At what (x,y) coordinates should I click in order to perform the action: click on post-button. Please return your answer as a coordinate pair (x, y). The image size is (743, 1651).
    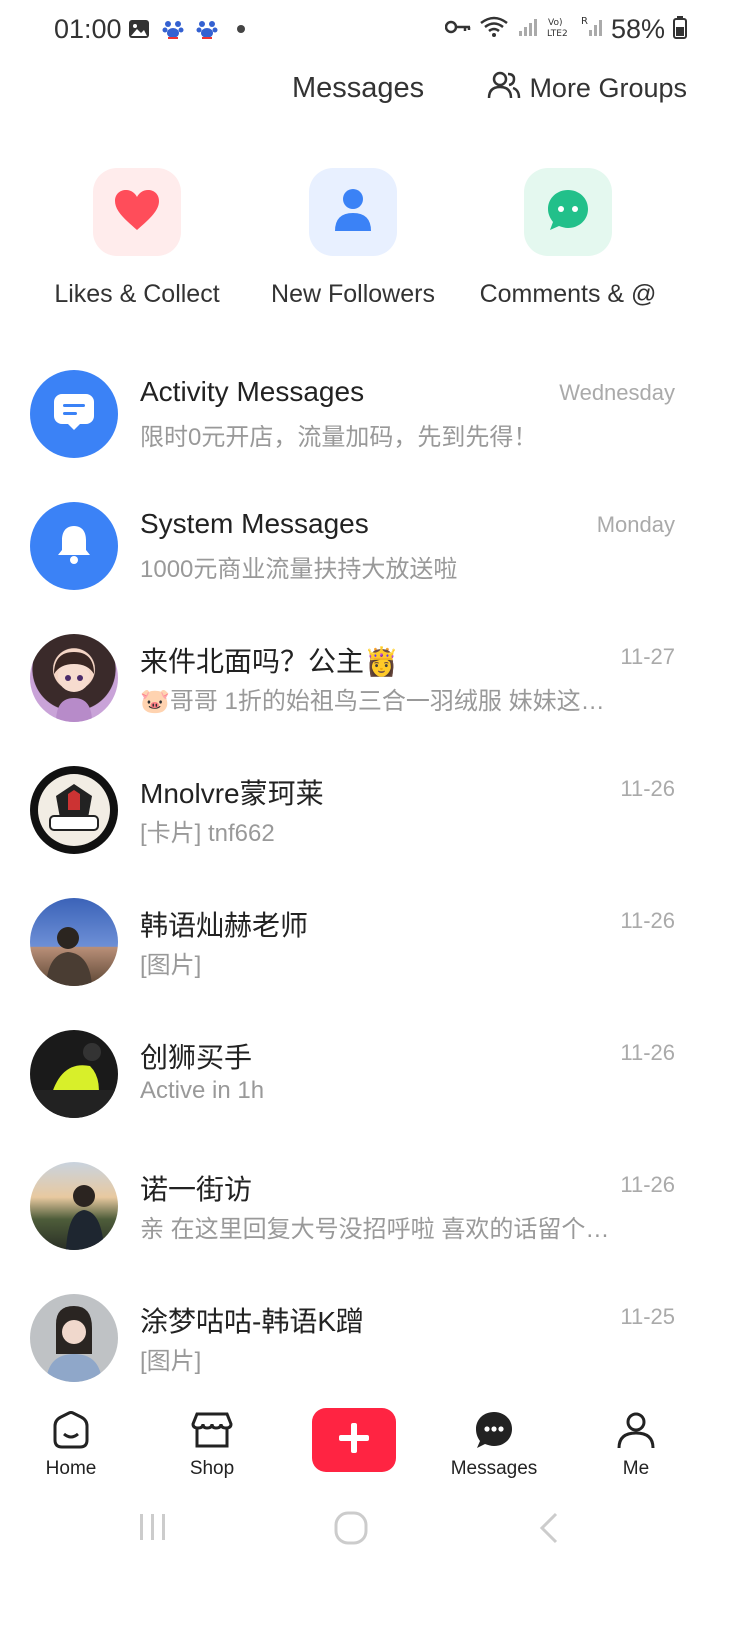
    Looking at the image, I should click on (354, 1440).